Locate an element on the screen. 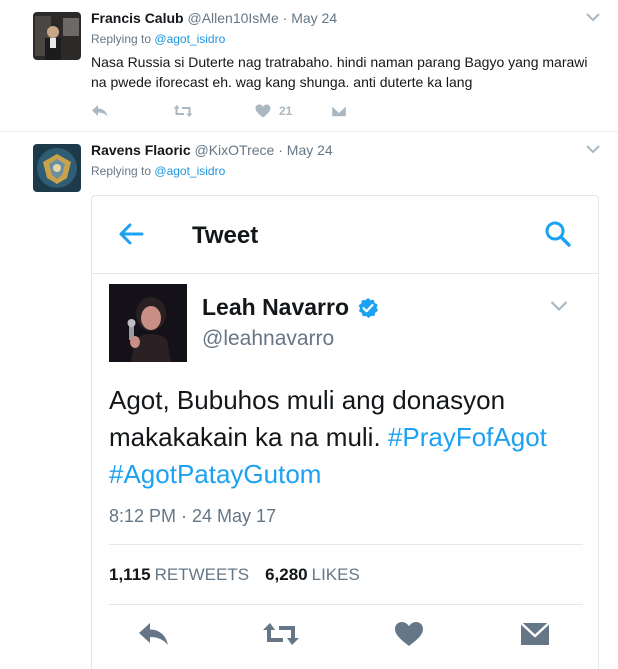 The height and width of the screenshot is (669, 618). likes-label: LIKES is located at coordinates (335, 574).